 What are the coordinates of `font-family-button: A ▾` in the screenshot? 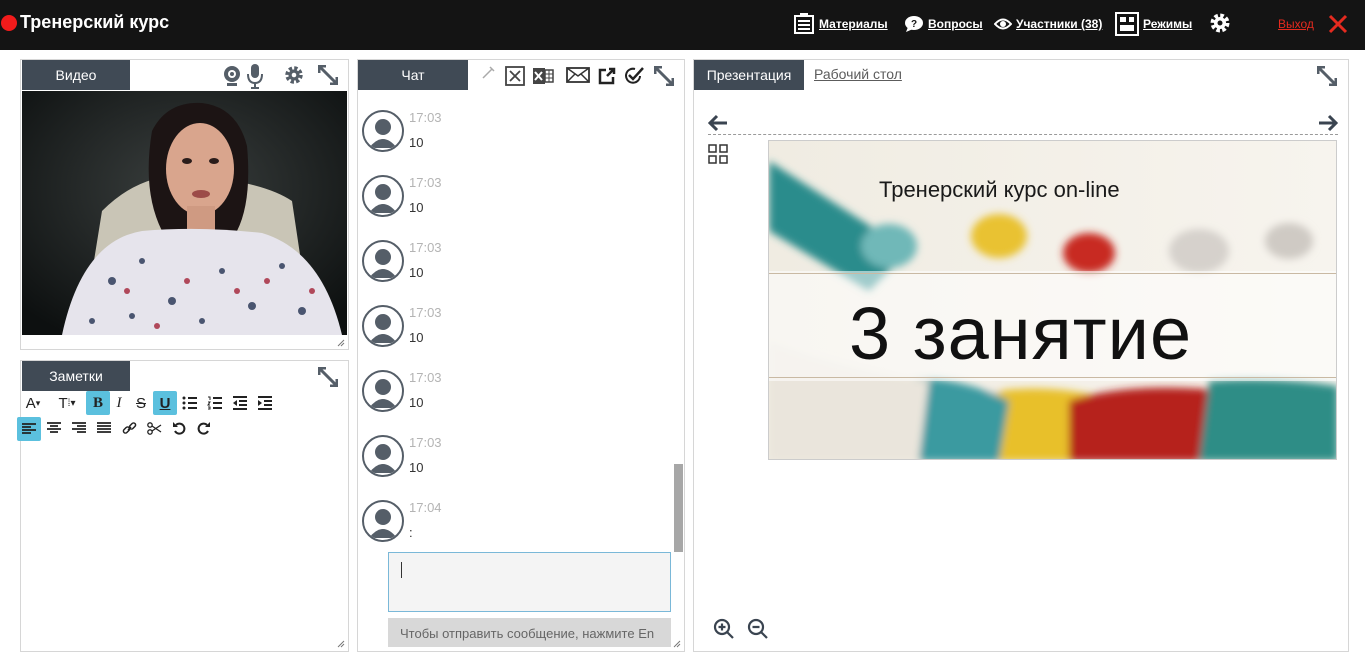 It's located at (33, 403).